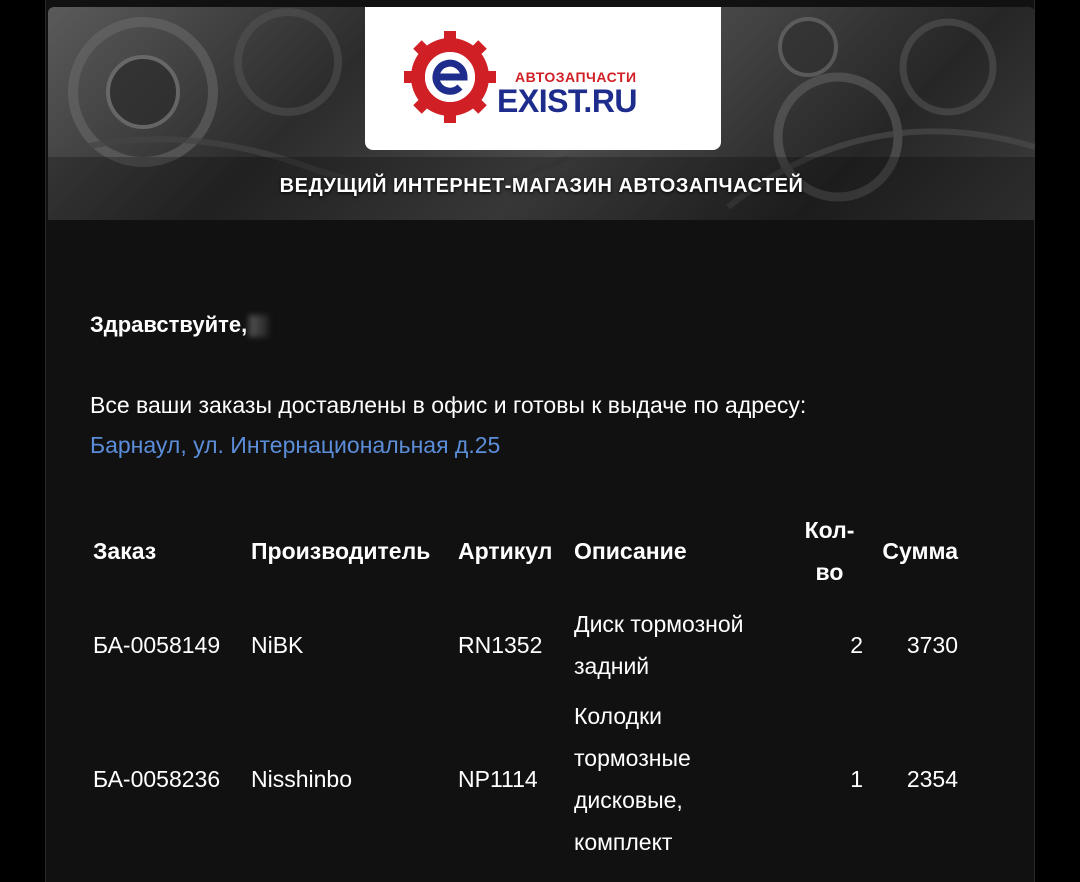  What do you see at coordinates (618, 716) in the screenshot?
I see `description-line: Колодки` at bounding box center [618, 716].